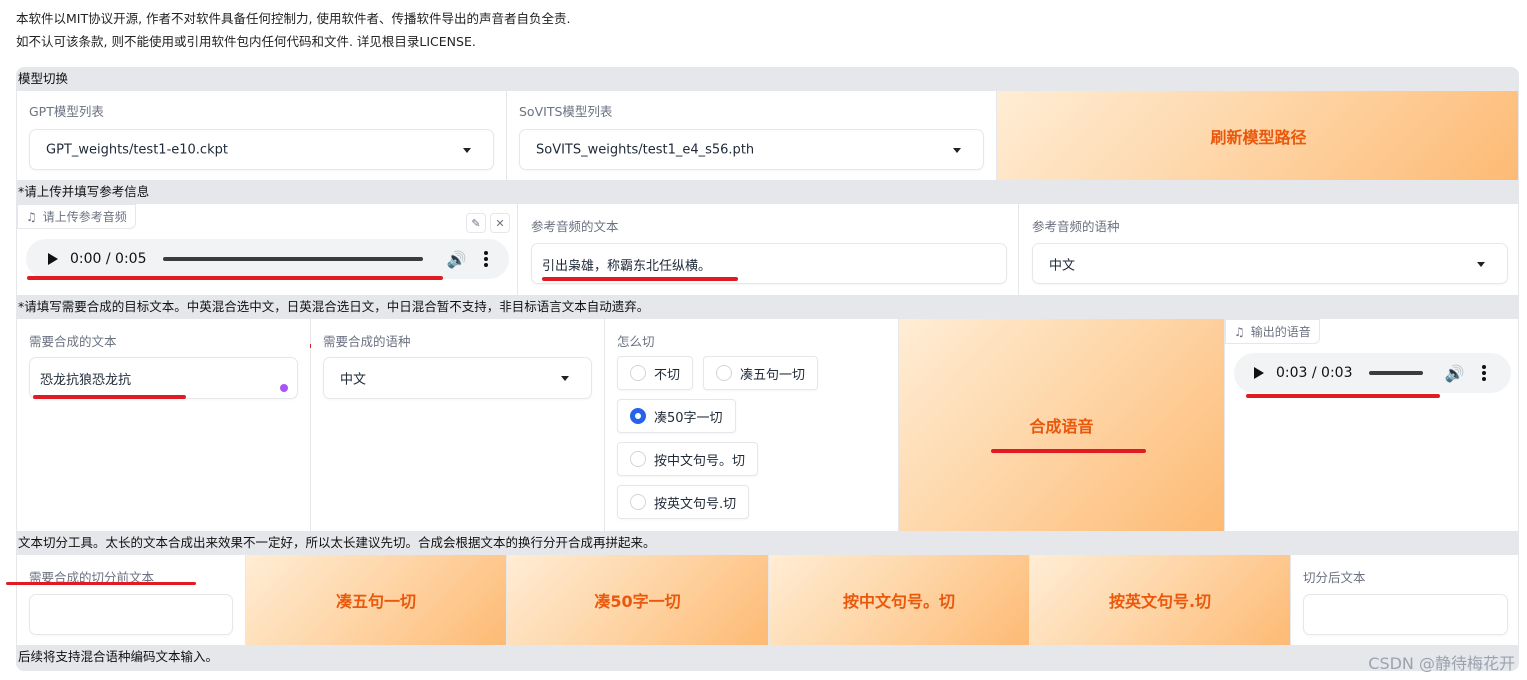 The height and width of the screenshot is (680, 1527). What do you see at coordinates (695, 504) in the screenshot?
I see `cut-option-label: 按英文句号.切` at bounding box center [695, 504].